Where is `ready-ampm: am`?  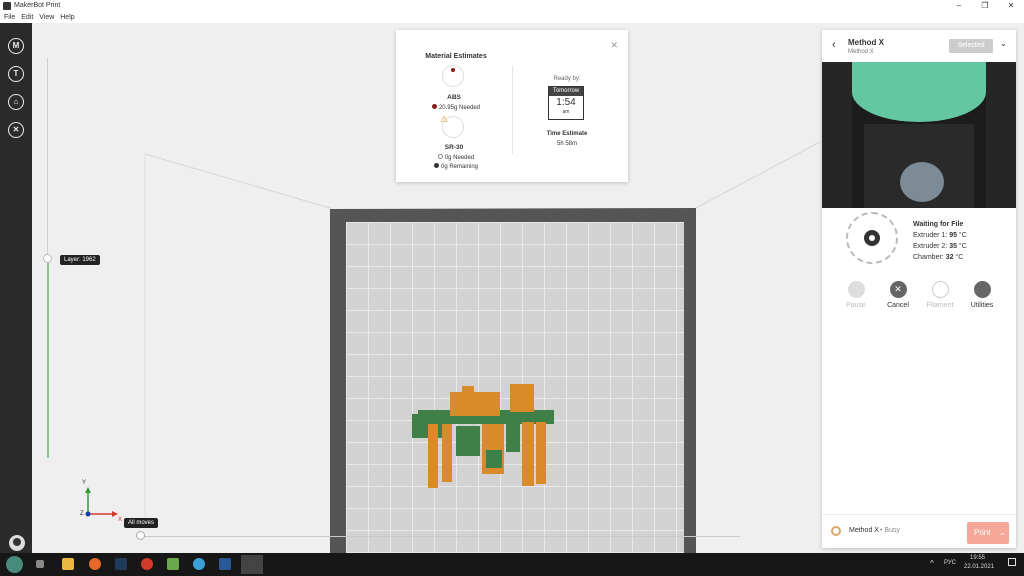 ready-ampm: am is located at coordinates (566, 112).